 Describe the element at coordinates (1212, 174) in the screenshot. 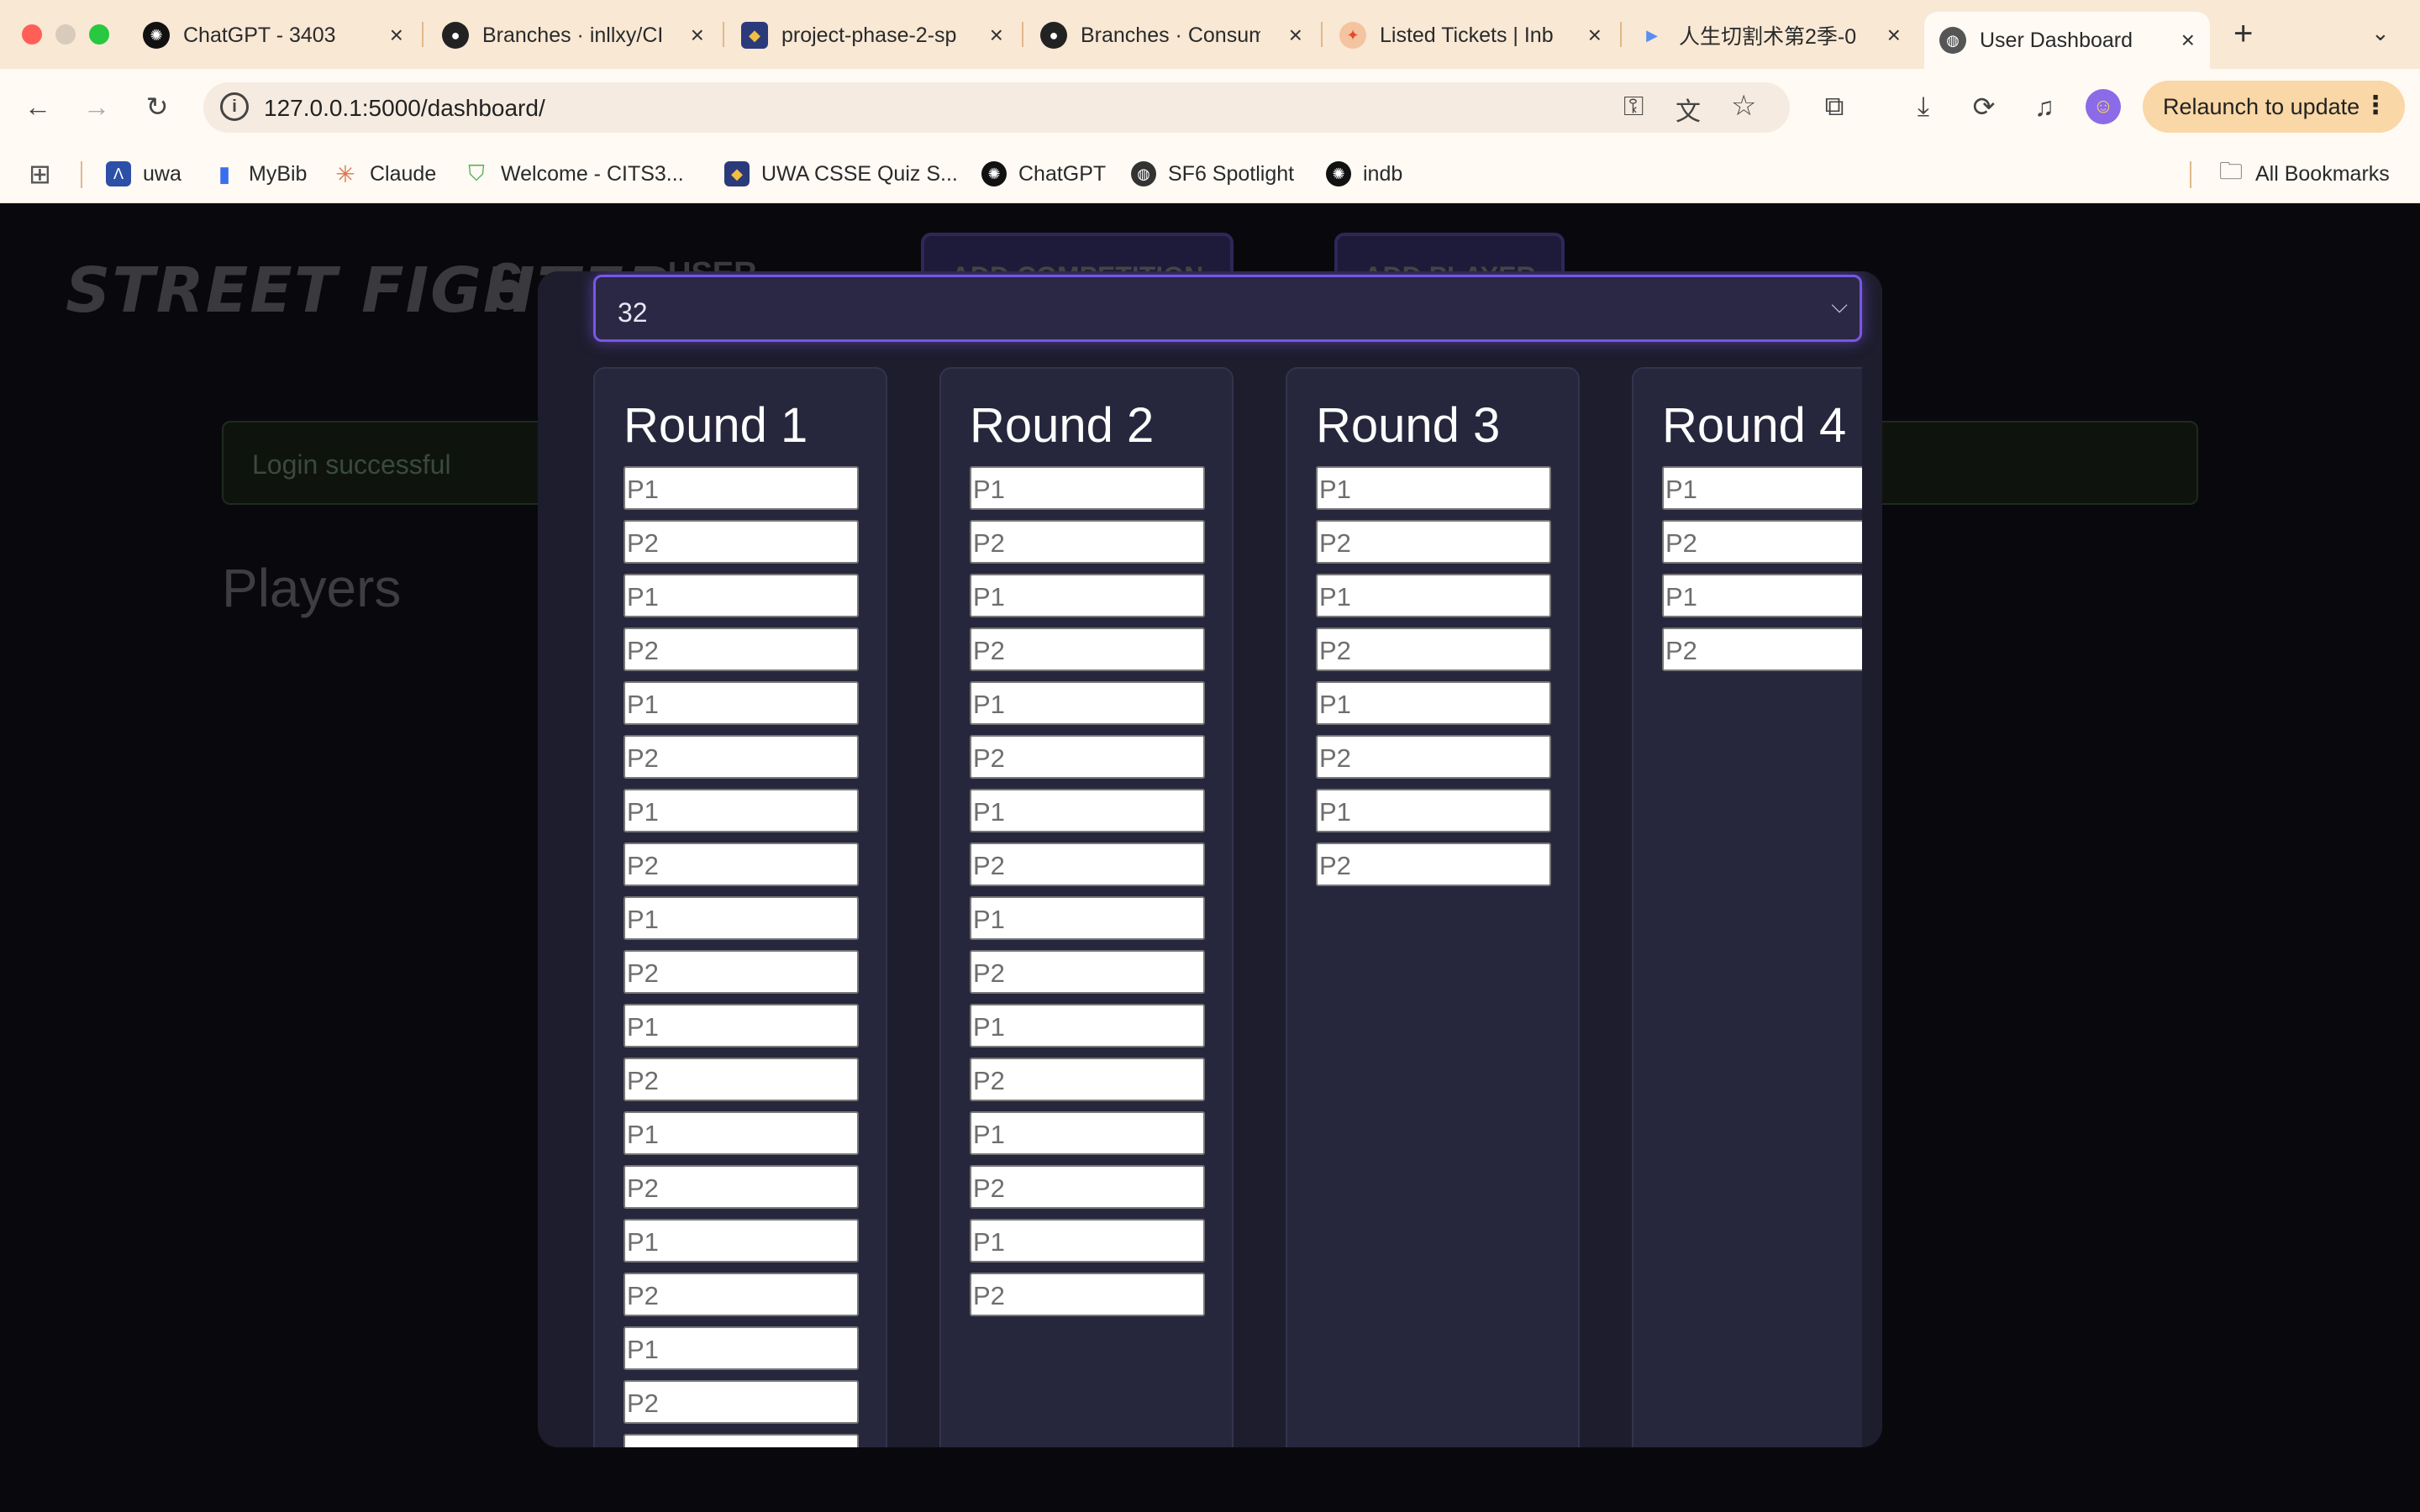

I see `bookmark-sf6: ◍ SF6 Spotlight` at that location.